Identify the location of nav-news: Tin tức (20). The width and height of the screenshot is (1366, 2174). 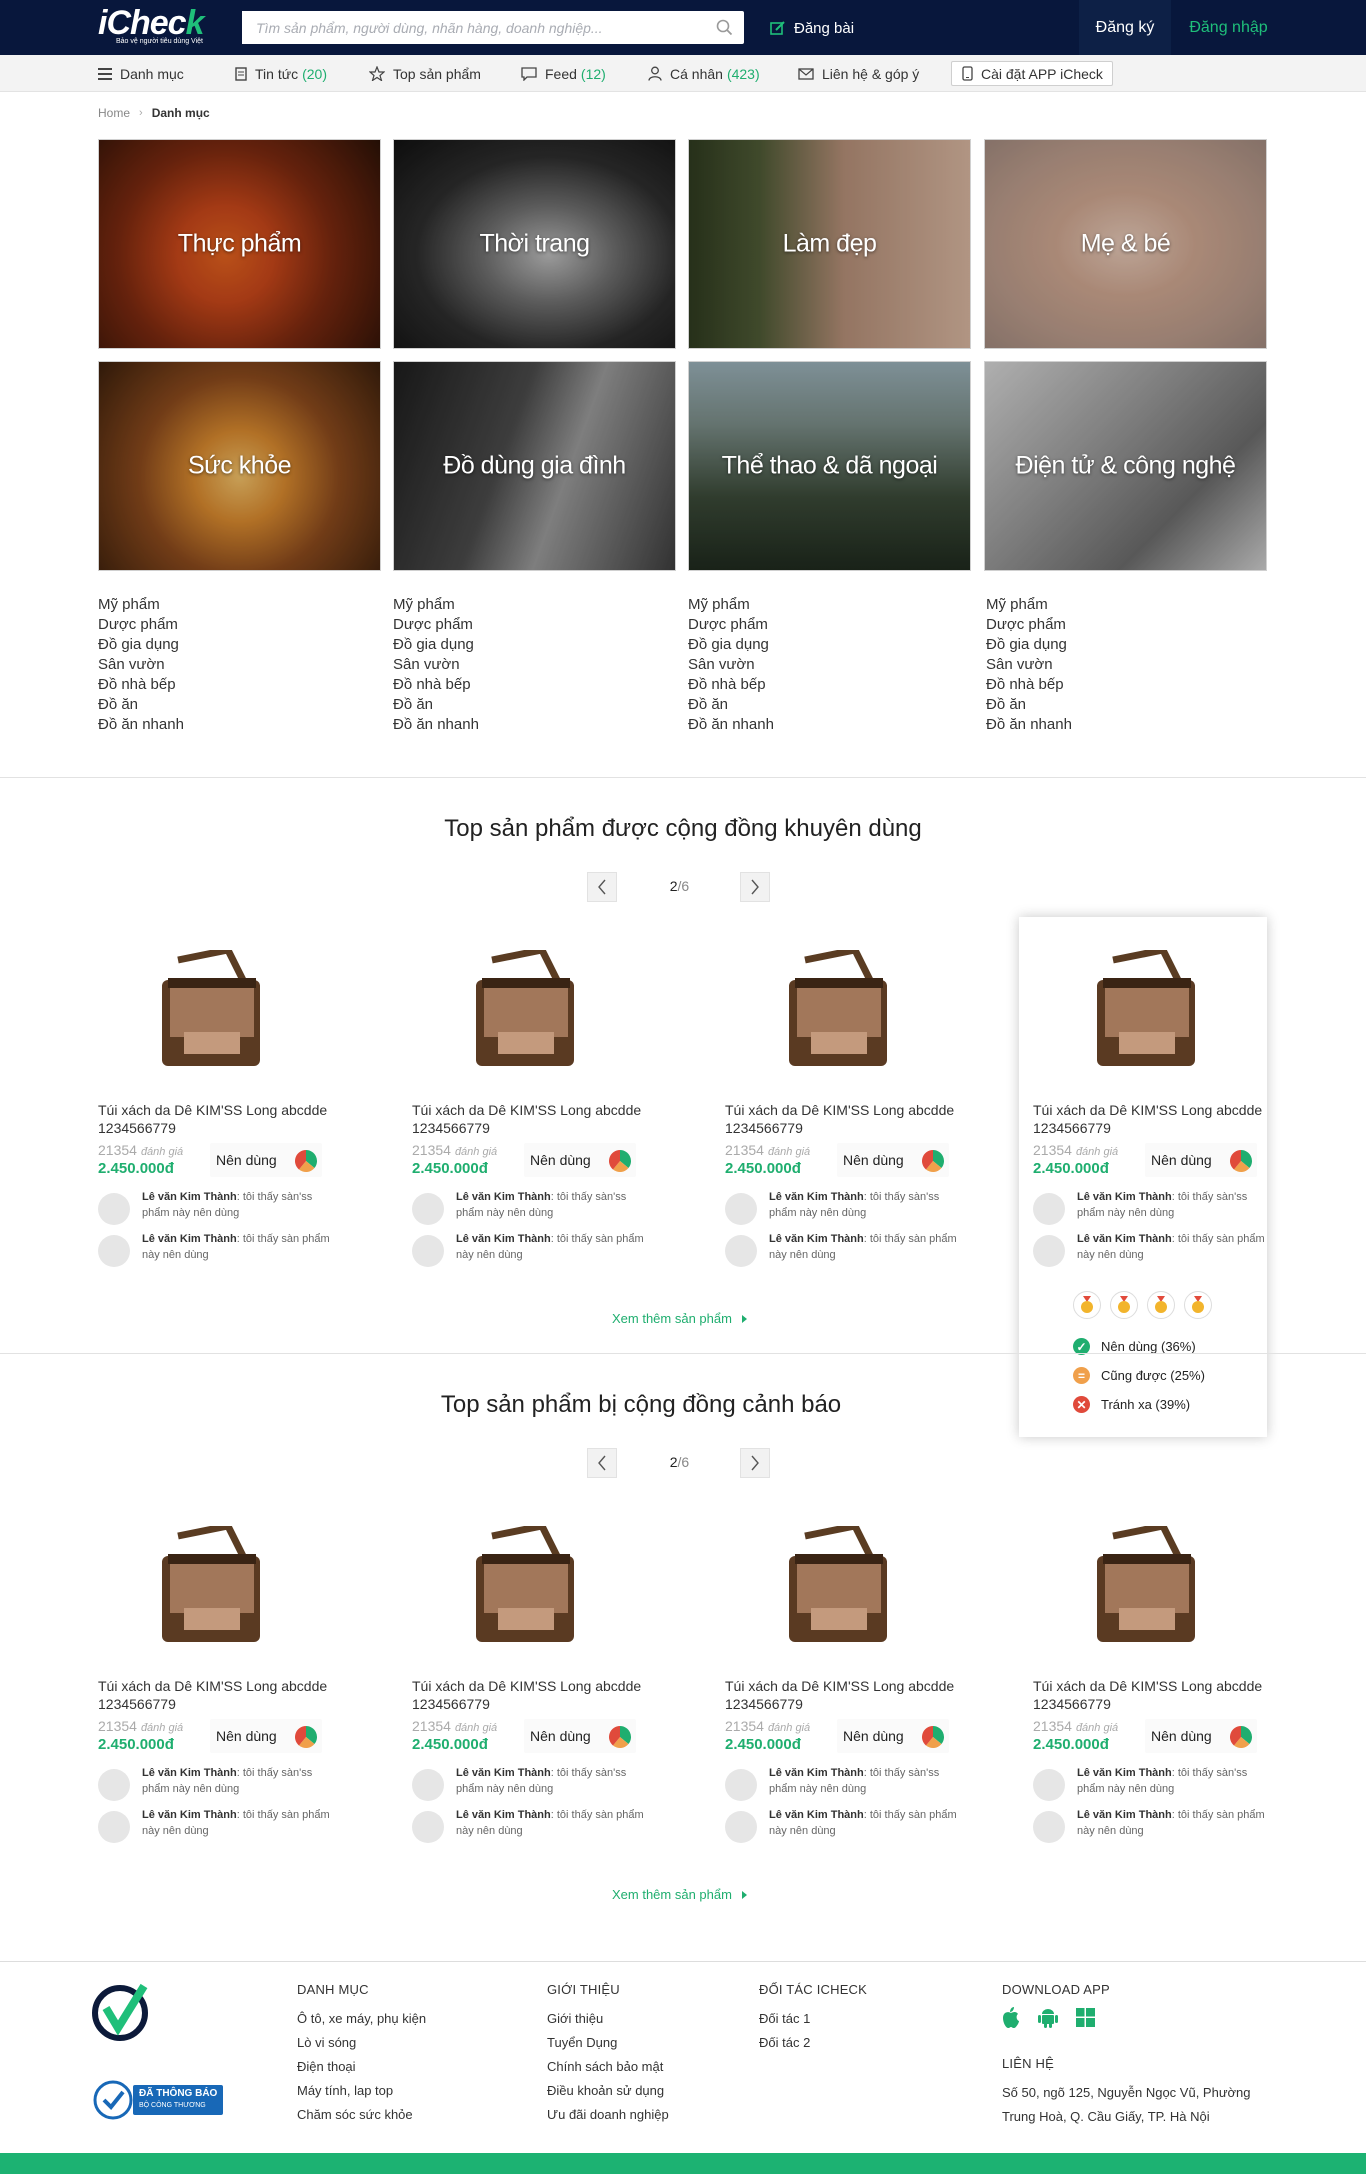
(280, 73).